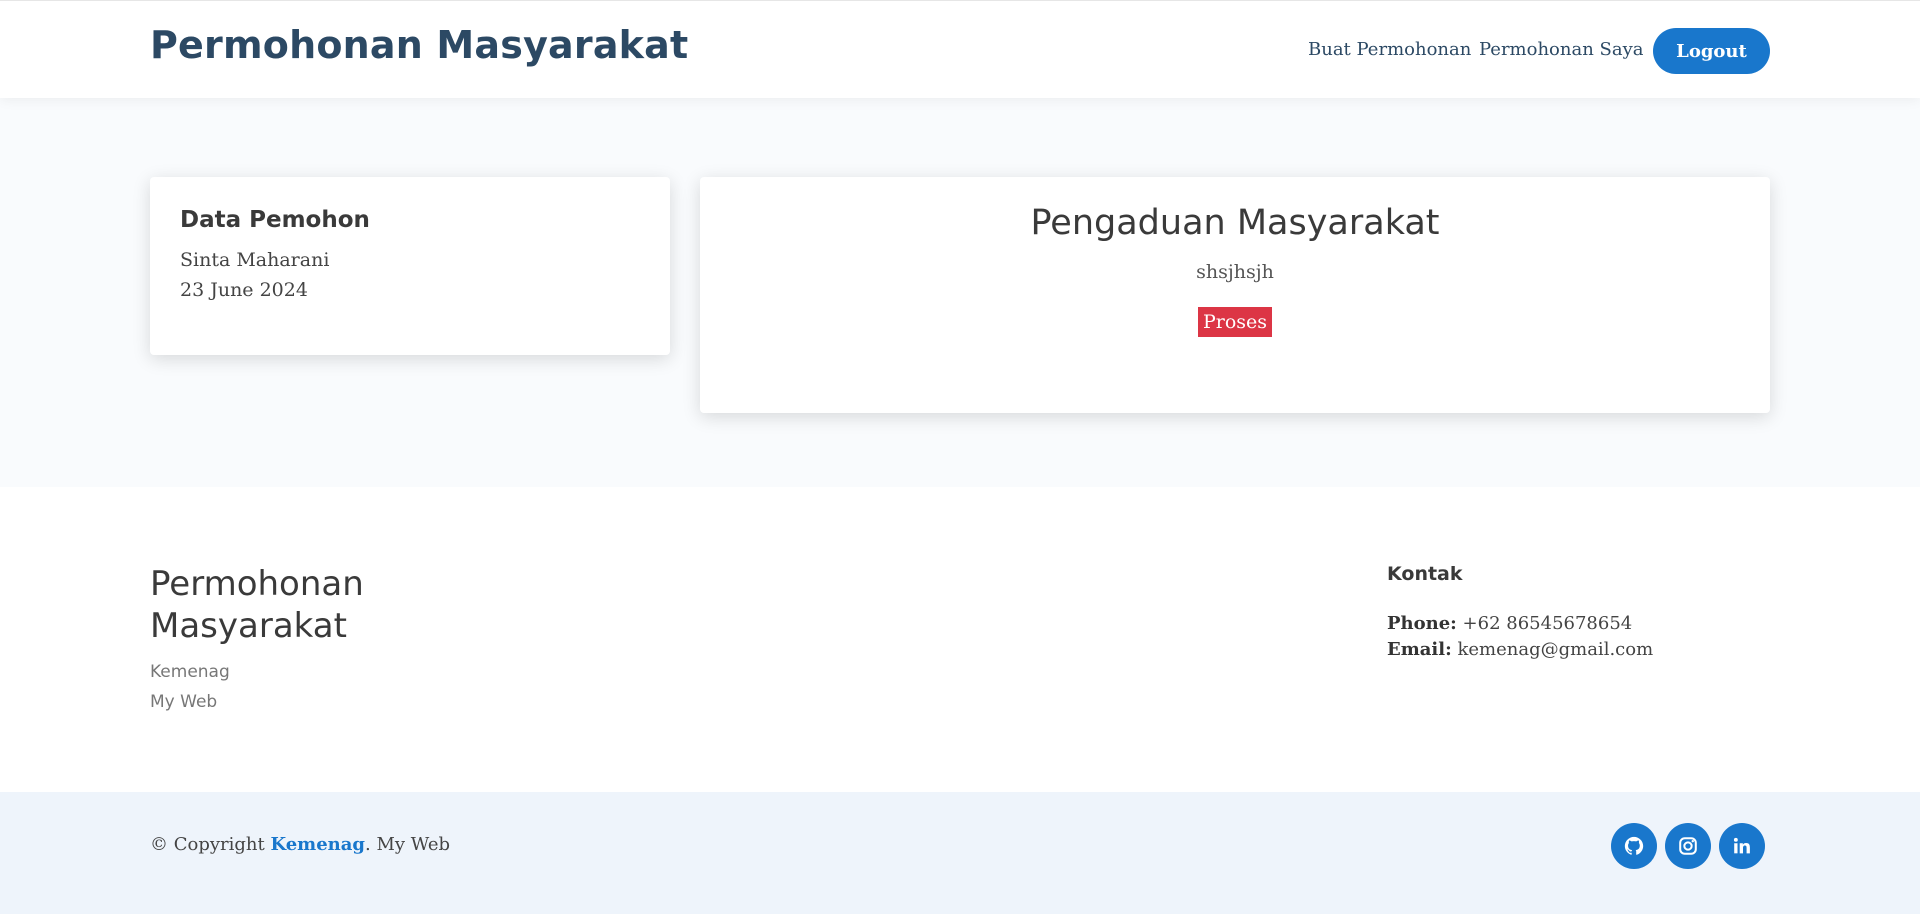  I want to click on copyright-prefix: © Copyright, so click(207, 844).